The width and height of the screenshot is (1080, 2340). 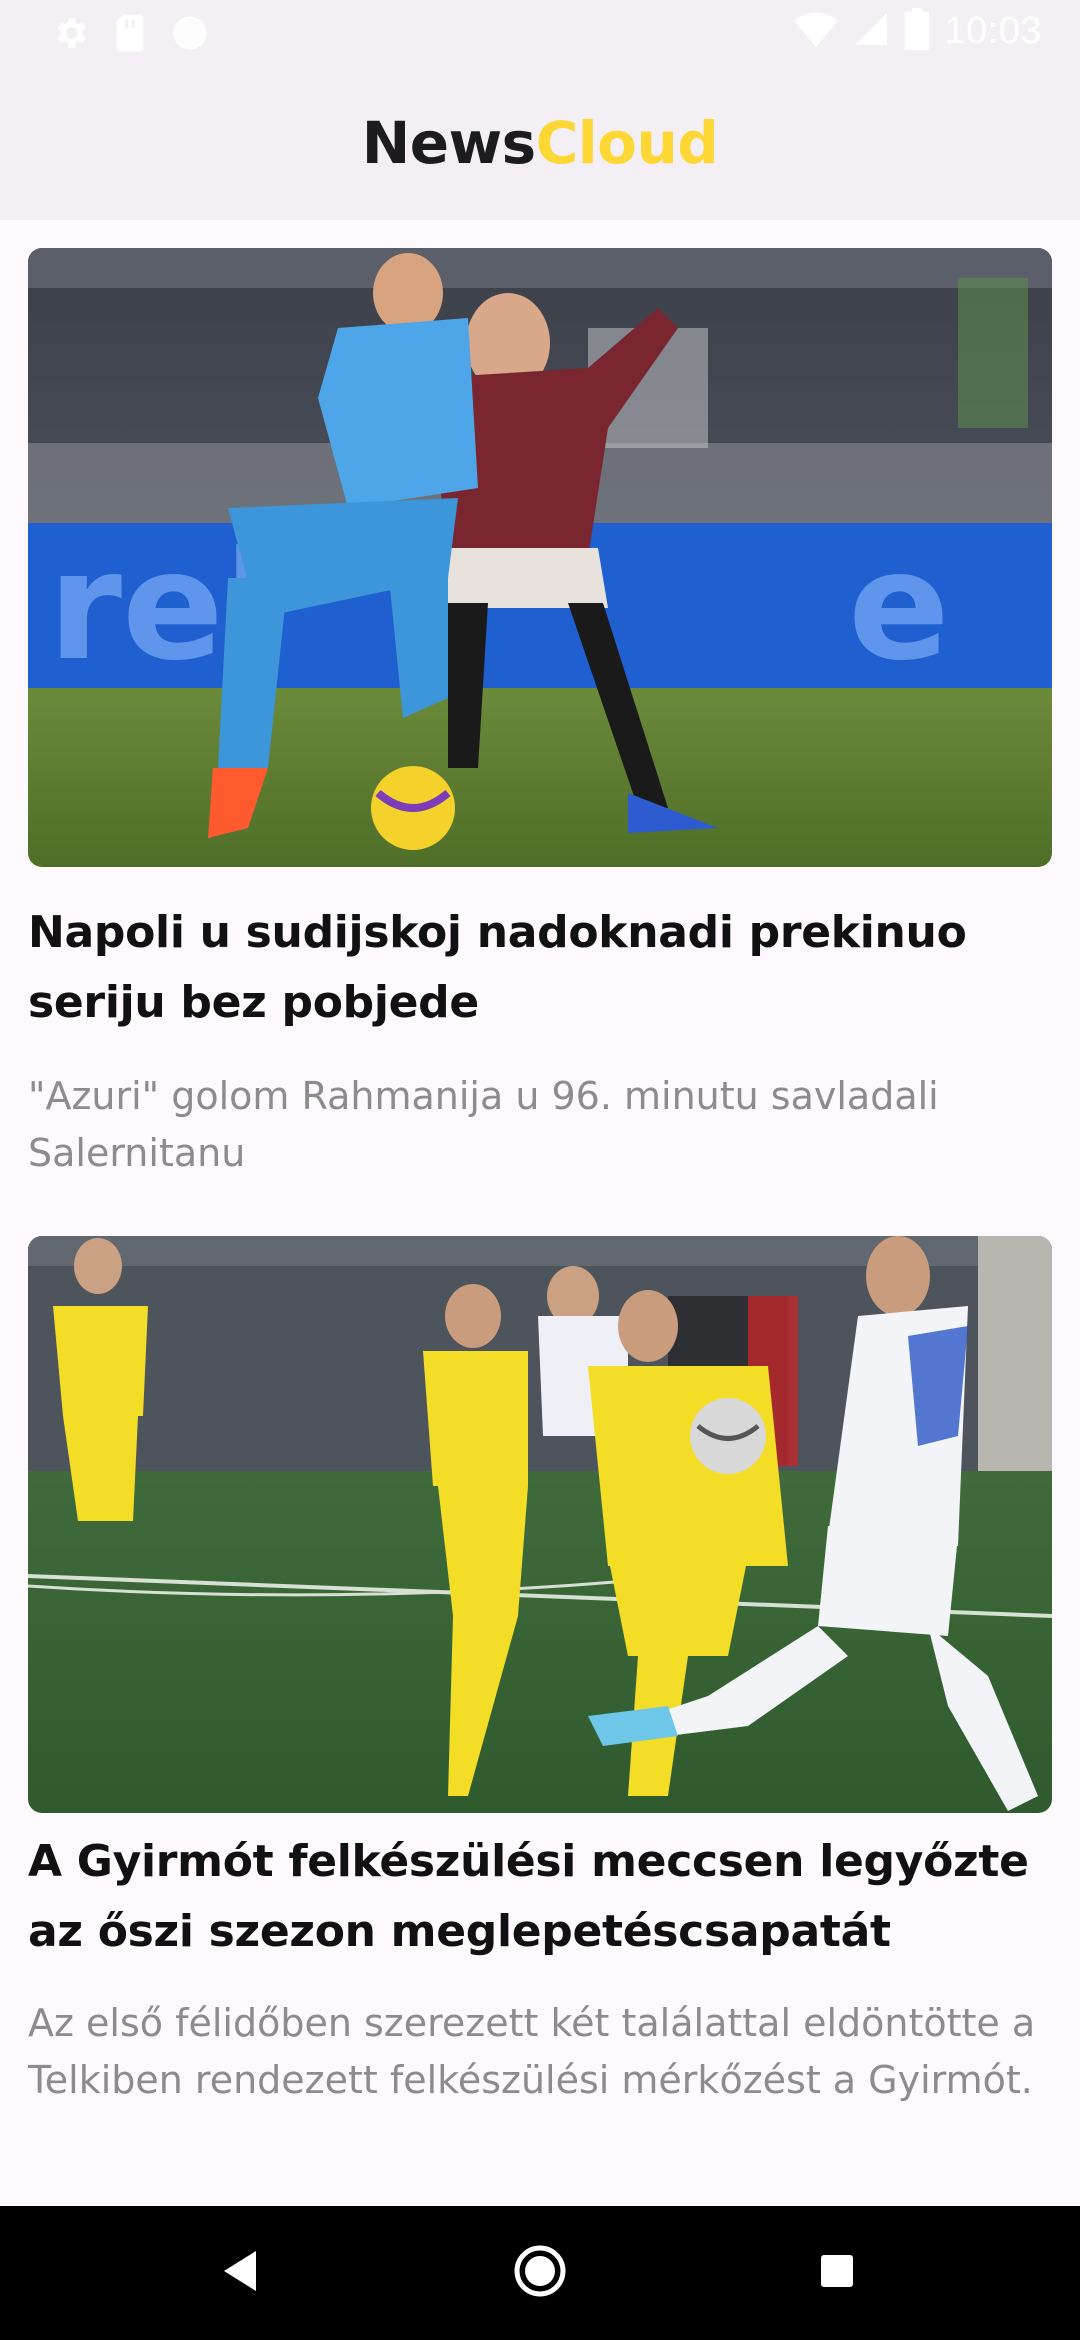 I want to click on status-bar: 10:03, so click(x=540, y=33).